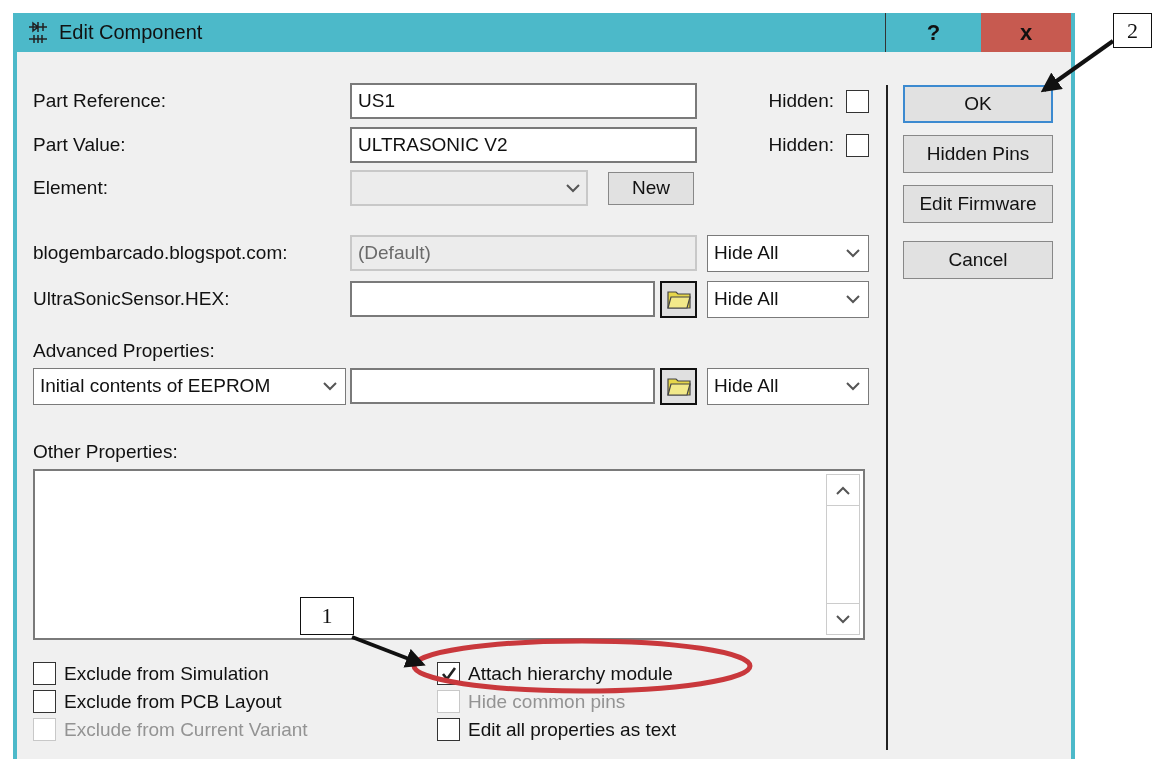  Describe the element at coordinates (166, 673) in the screenshot. I see `checkbox-label: Exclude from Simulation` at that location.